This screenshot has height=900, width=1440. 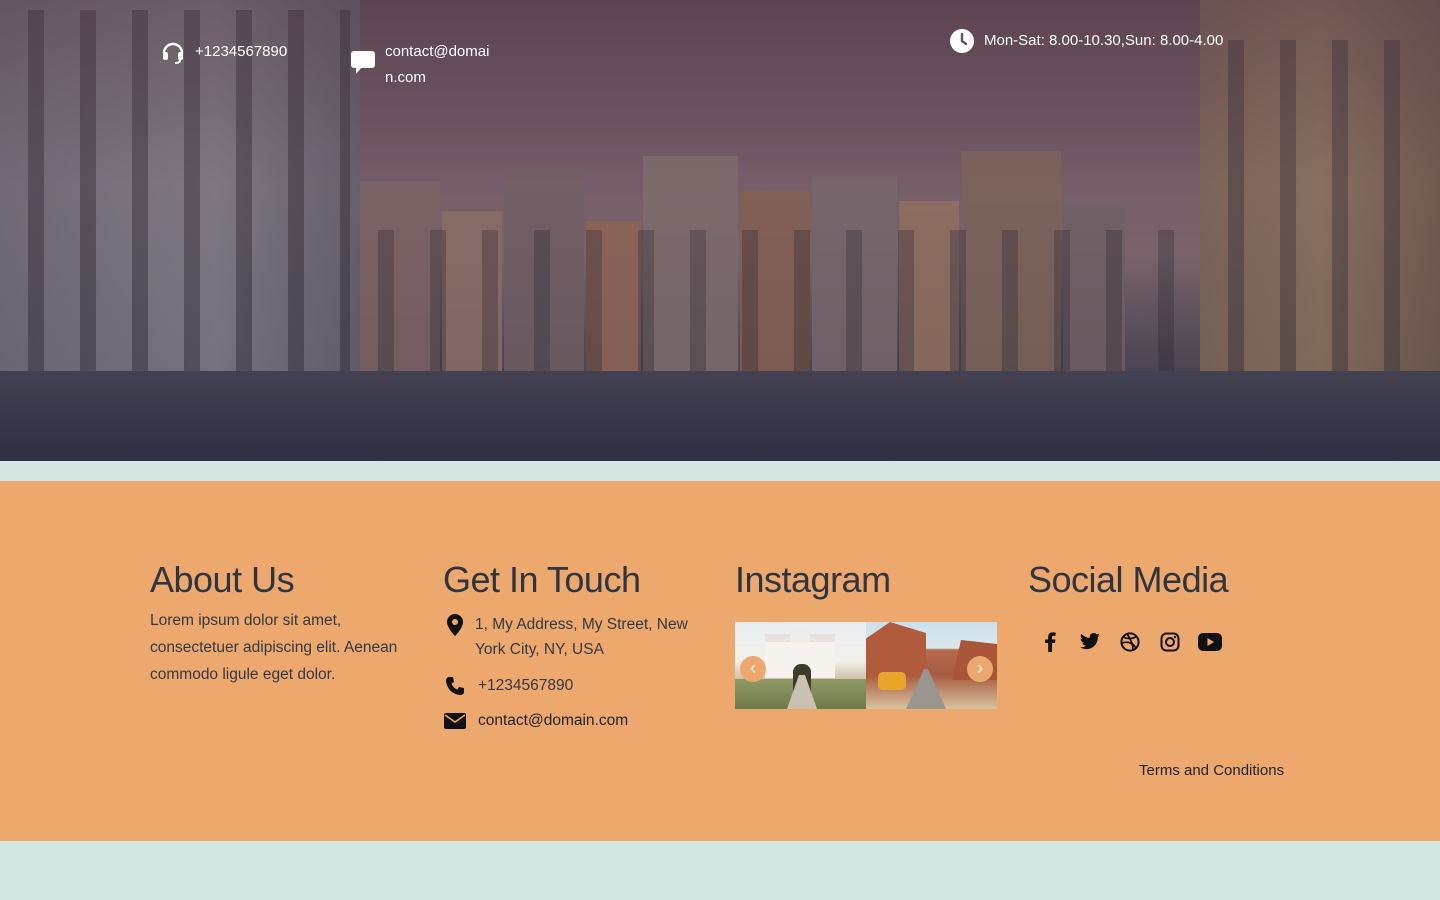 What do you see at coordinates (1211, 770) in the screenshot?
I see `terms-link: Terms and Conditions` at bounding box center [1211, 770].